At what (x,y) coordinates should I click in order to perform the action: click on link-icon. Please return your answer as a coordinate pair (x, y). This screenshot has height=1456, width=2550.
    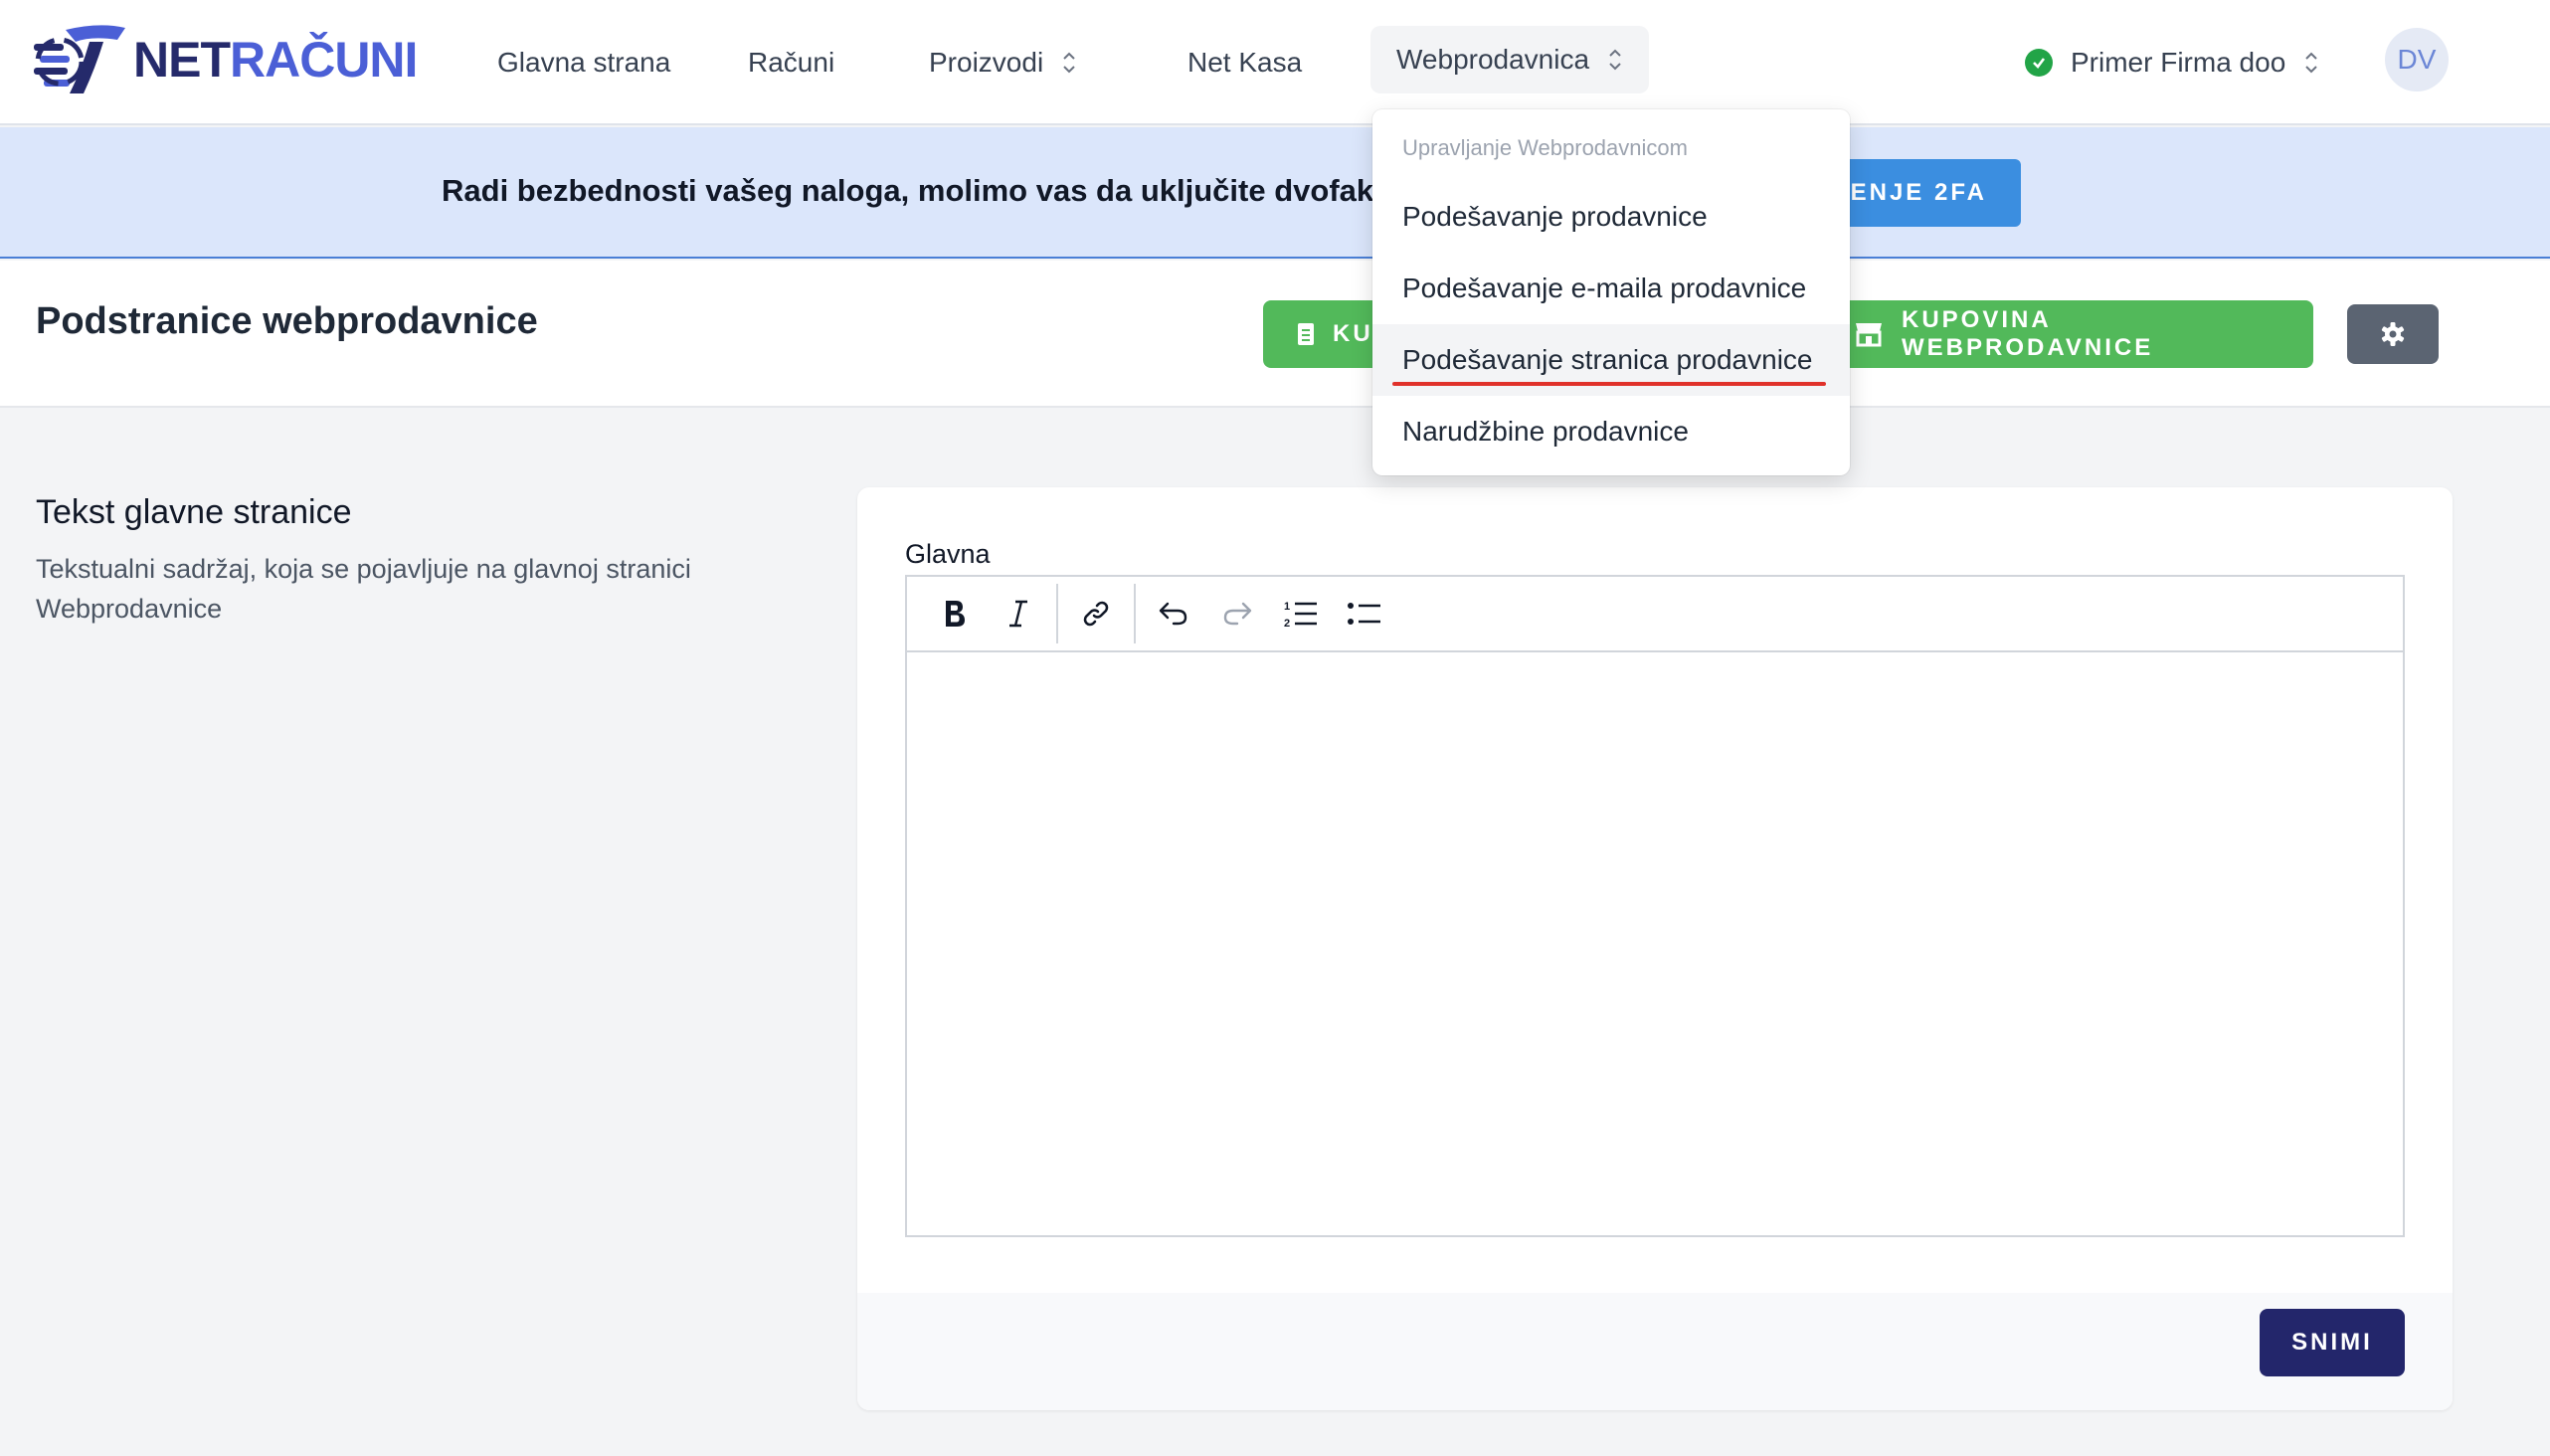
    Looking at the image, I should click on (1096, 614).